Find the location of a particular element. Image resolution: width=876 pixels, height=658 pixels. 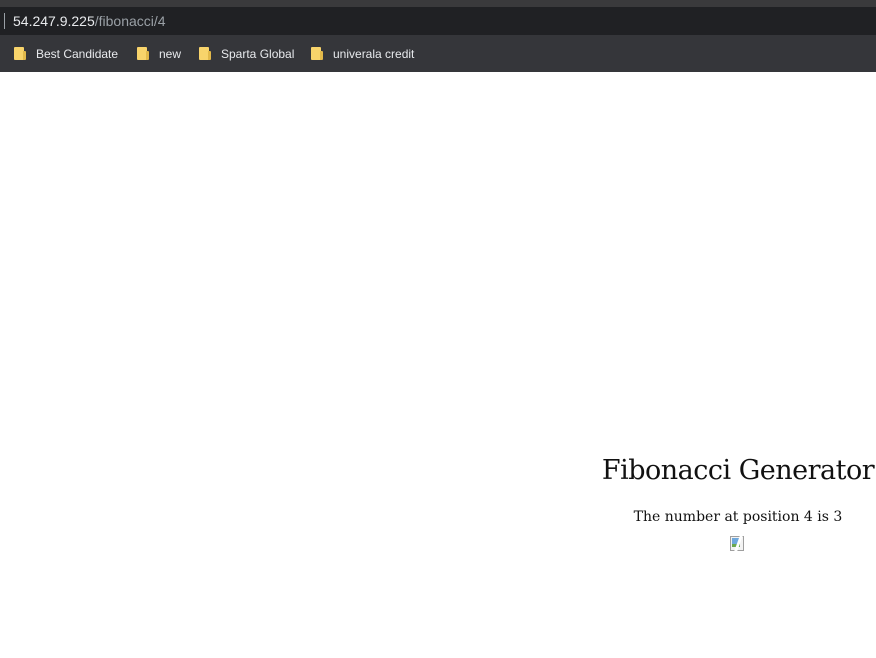

bookmark-best-candidate: Best Candidate is located at coordinates (66, 53).